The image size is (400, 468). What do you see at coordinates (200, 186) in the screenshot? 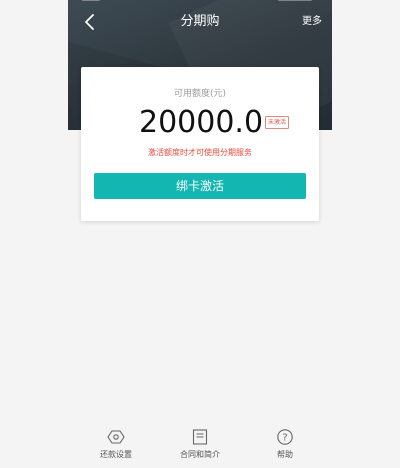
I see `bind-card-activate-button: 绑卡激活` at bounding box center [200, 186].